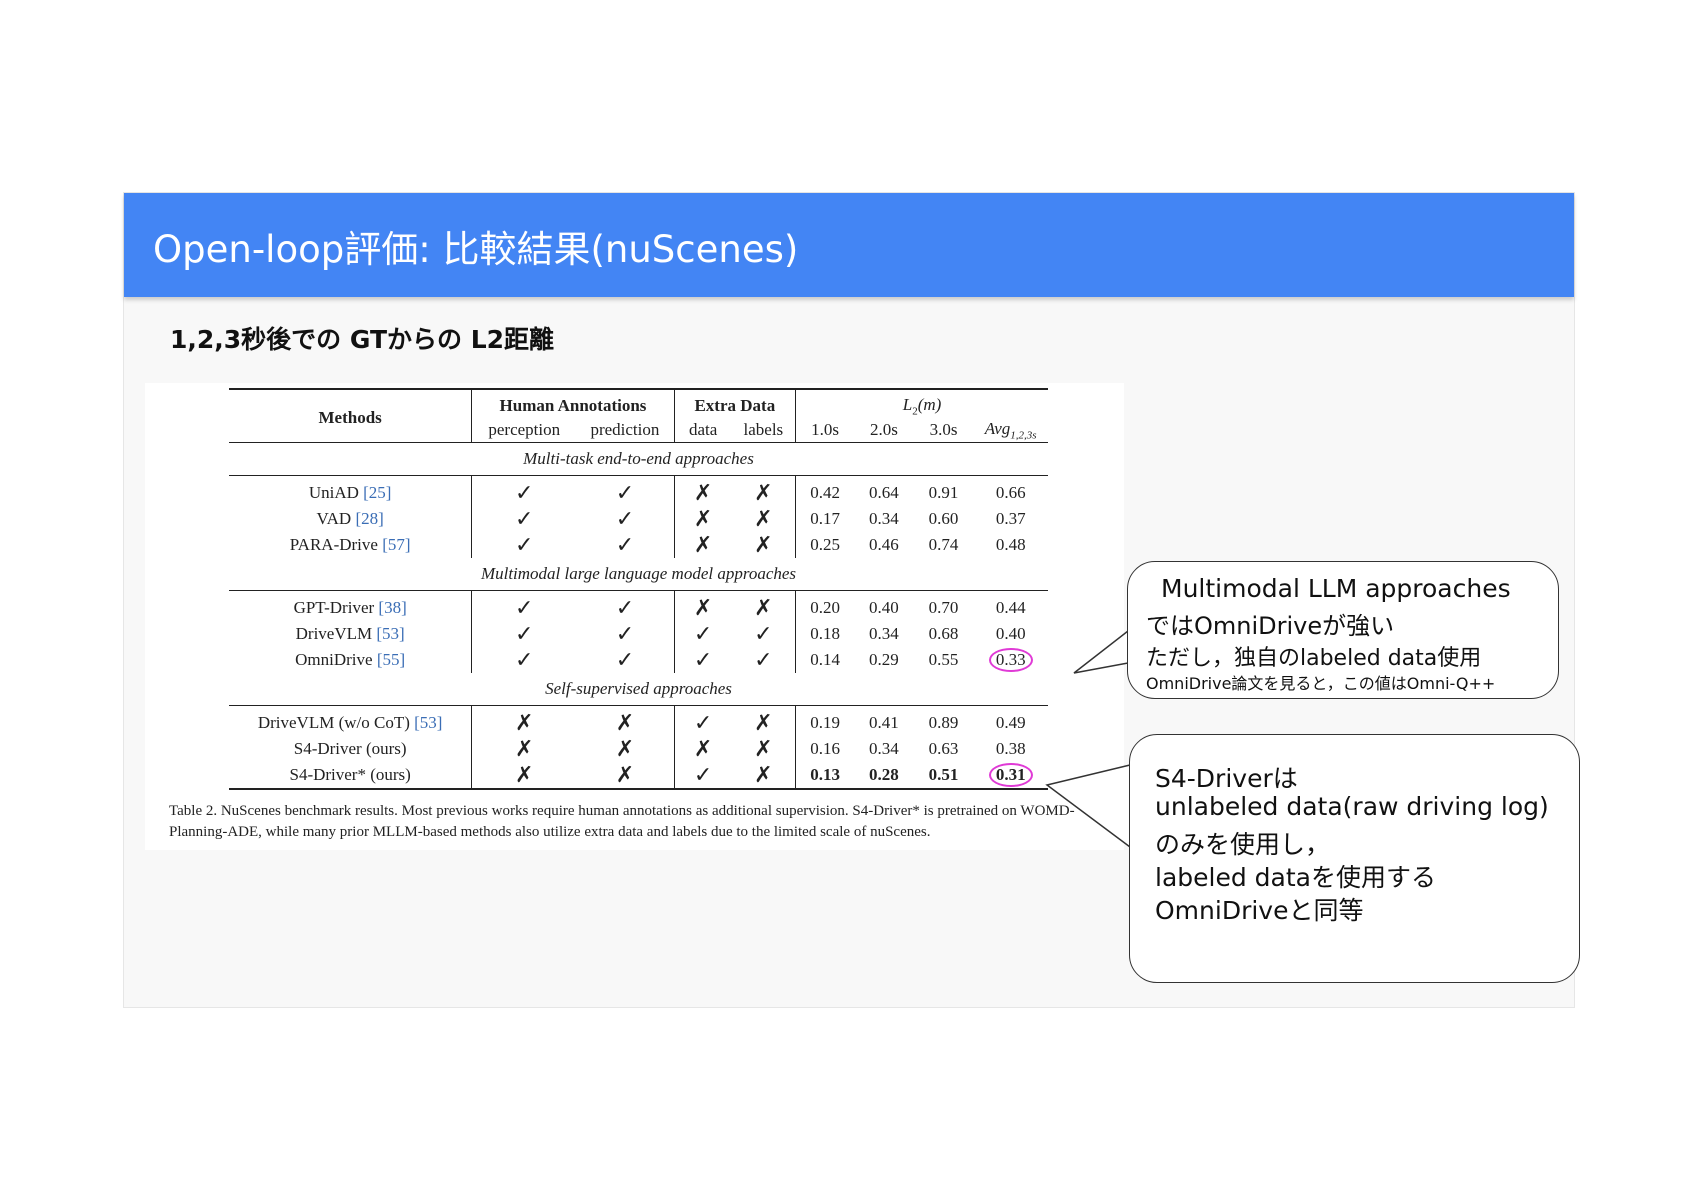 The width and height of the screenshot is (1684, 1191). Describe the element at coordinates (943, 492) in the screenshot. I see `t3-value: 0.91` at that location.